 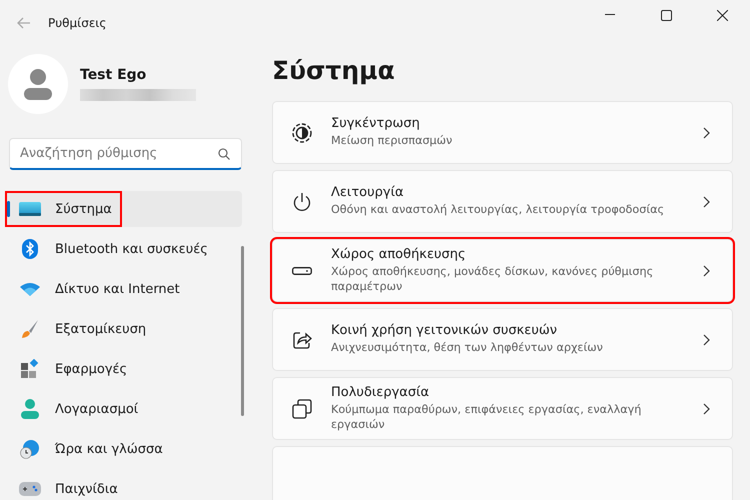 What do you see at coordinates (722, 15) in the screenshot?
I see `close-icon` at bounding box center [722, 15].